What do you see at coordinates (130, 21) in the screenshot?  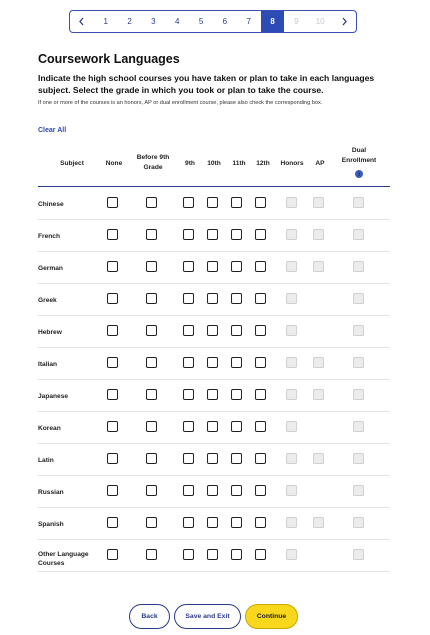 I see `page-2-button: 2` at bounding box center [130, 21].